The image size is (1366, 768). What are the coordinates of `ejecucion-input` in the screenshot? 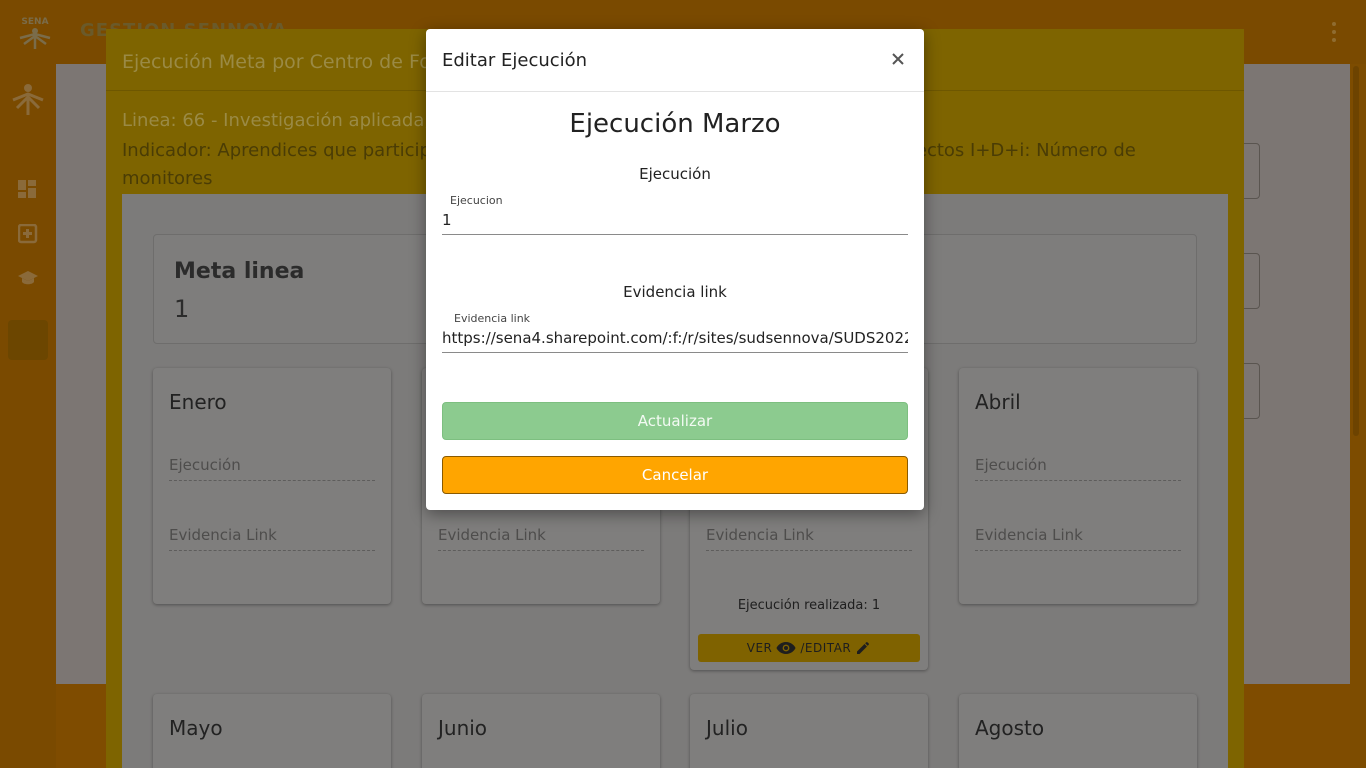 It's located at (675, 220).